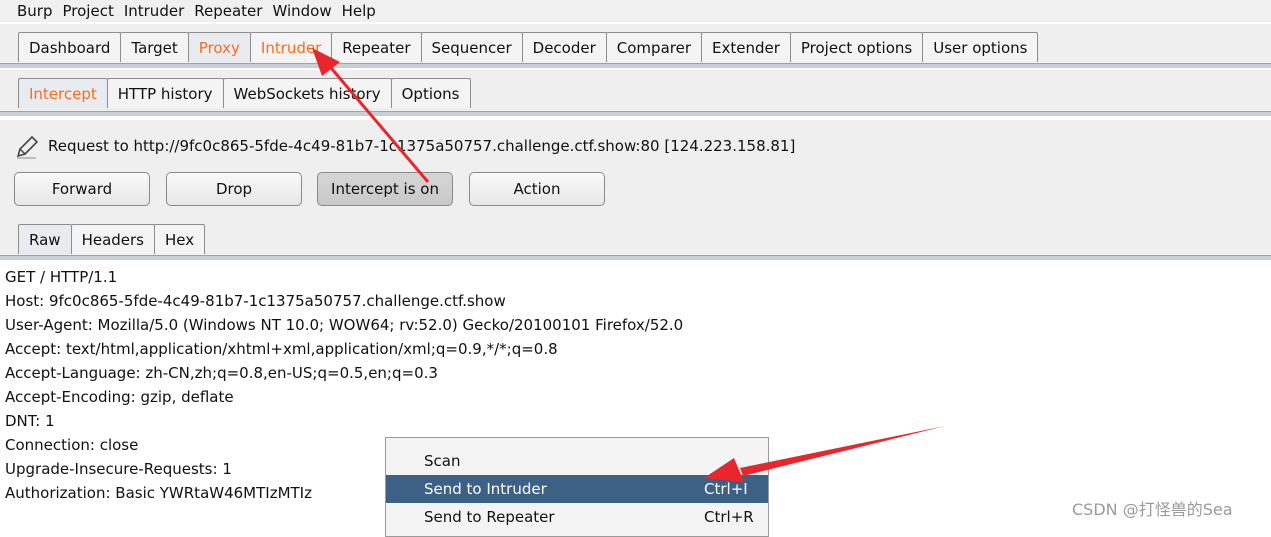  What do you see at coordinates (371, 115) in the screenshot?
I see `arrow-to-intruder-tab` at bounding box center [371, 115].